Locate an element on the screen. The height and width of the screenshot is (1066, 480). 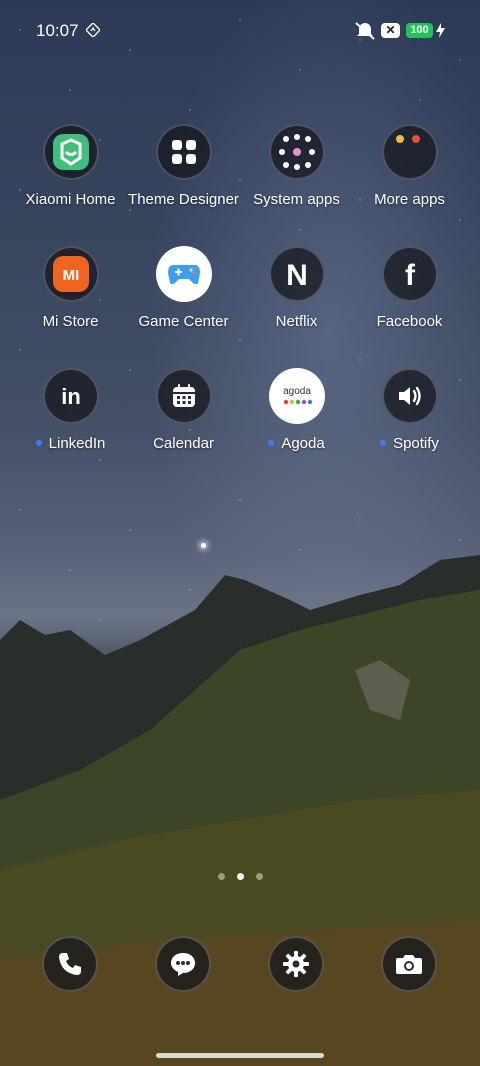
home-indicator is located at coordinates (240, 1055).